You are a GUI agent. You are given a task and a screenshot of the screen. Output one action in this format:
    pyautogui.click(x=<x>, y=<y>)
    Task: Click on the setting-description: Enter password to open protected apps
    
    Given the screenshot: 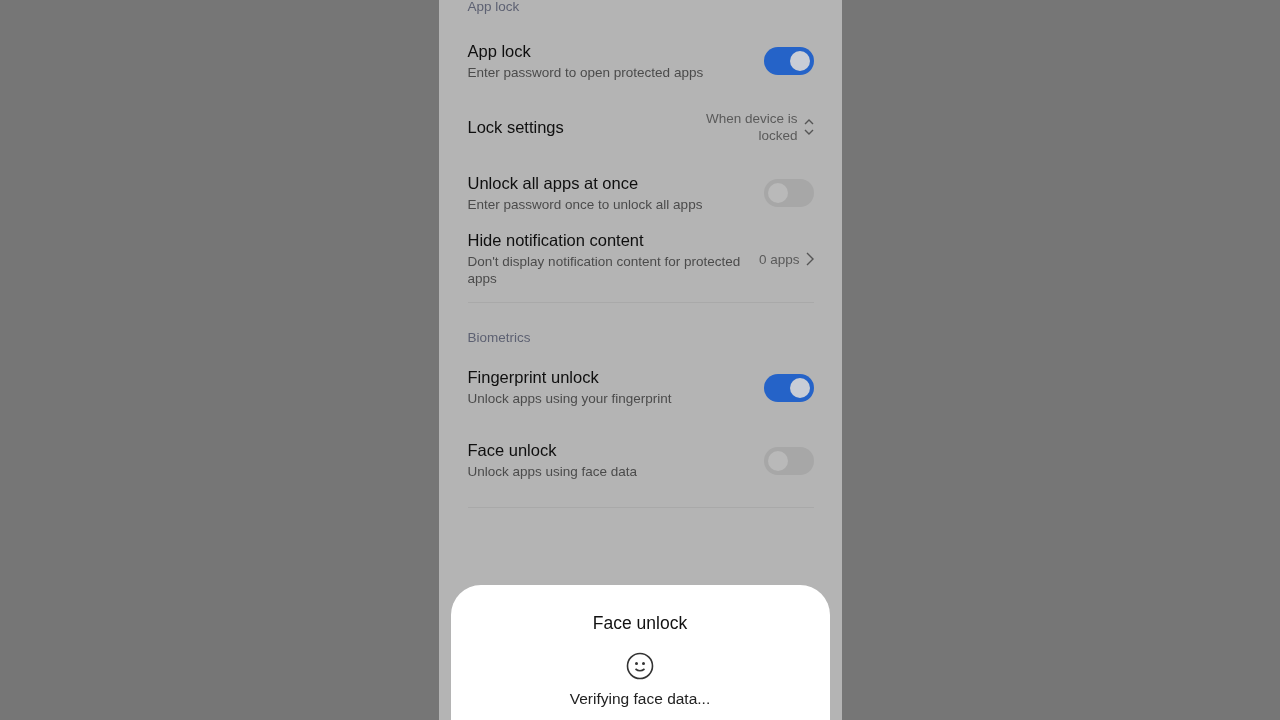 What is the action you would take?
    pyautogui.click(x=586, y=72)
    